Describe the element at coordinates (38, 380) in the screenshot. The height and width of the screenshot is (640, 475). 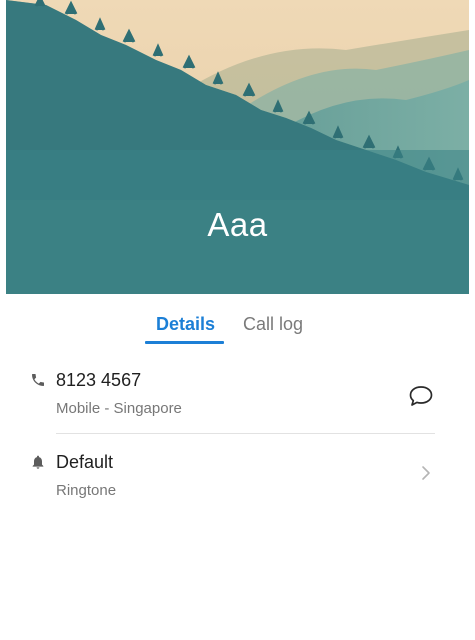
I see `phone-icon` at that location.